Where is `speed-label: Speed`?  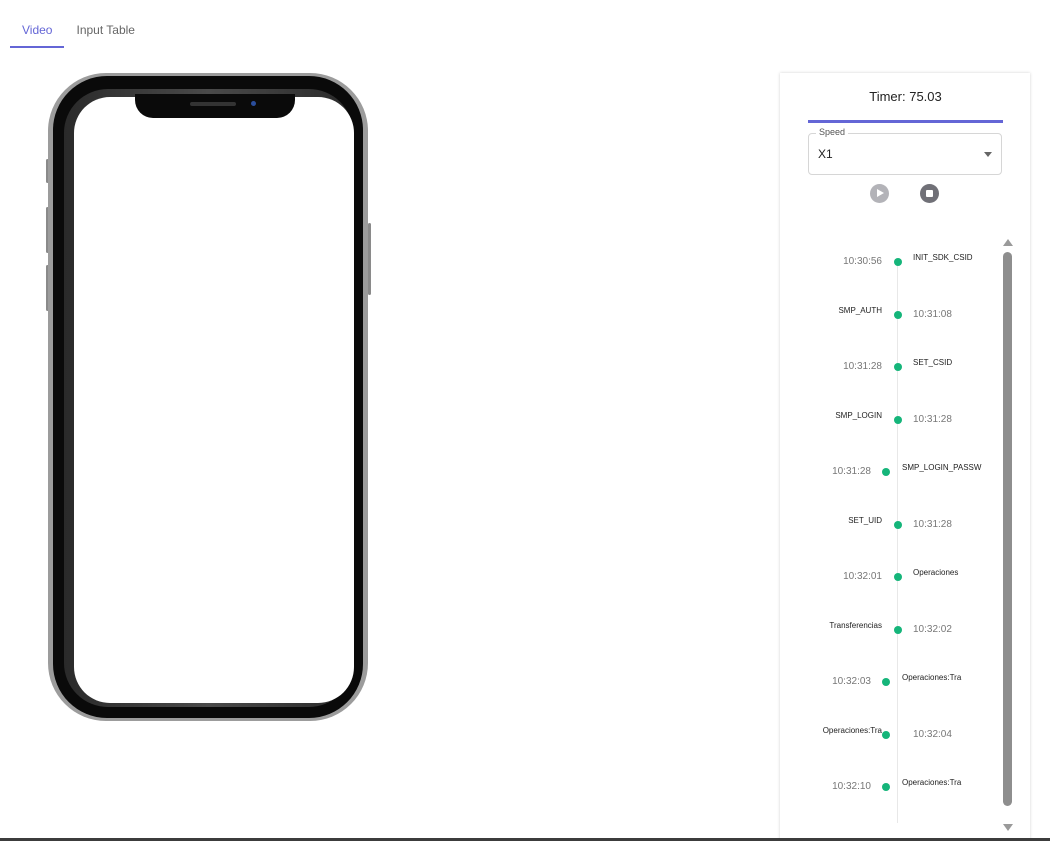 speed-label: Speed is located at coordinates (832, 132).